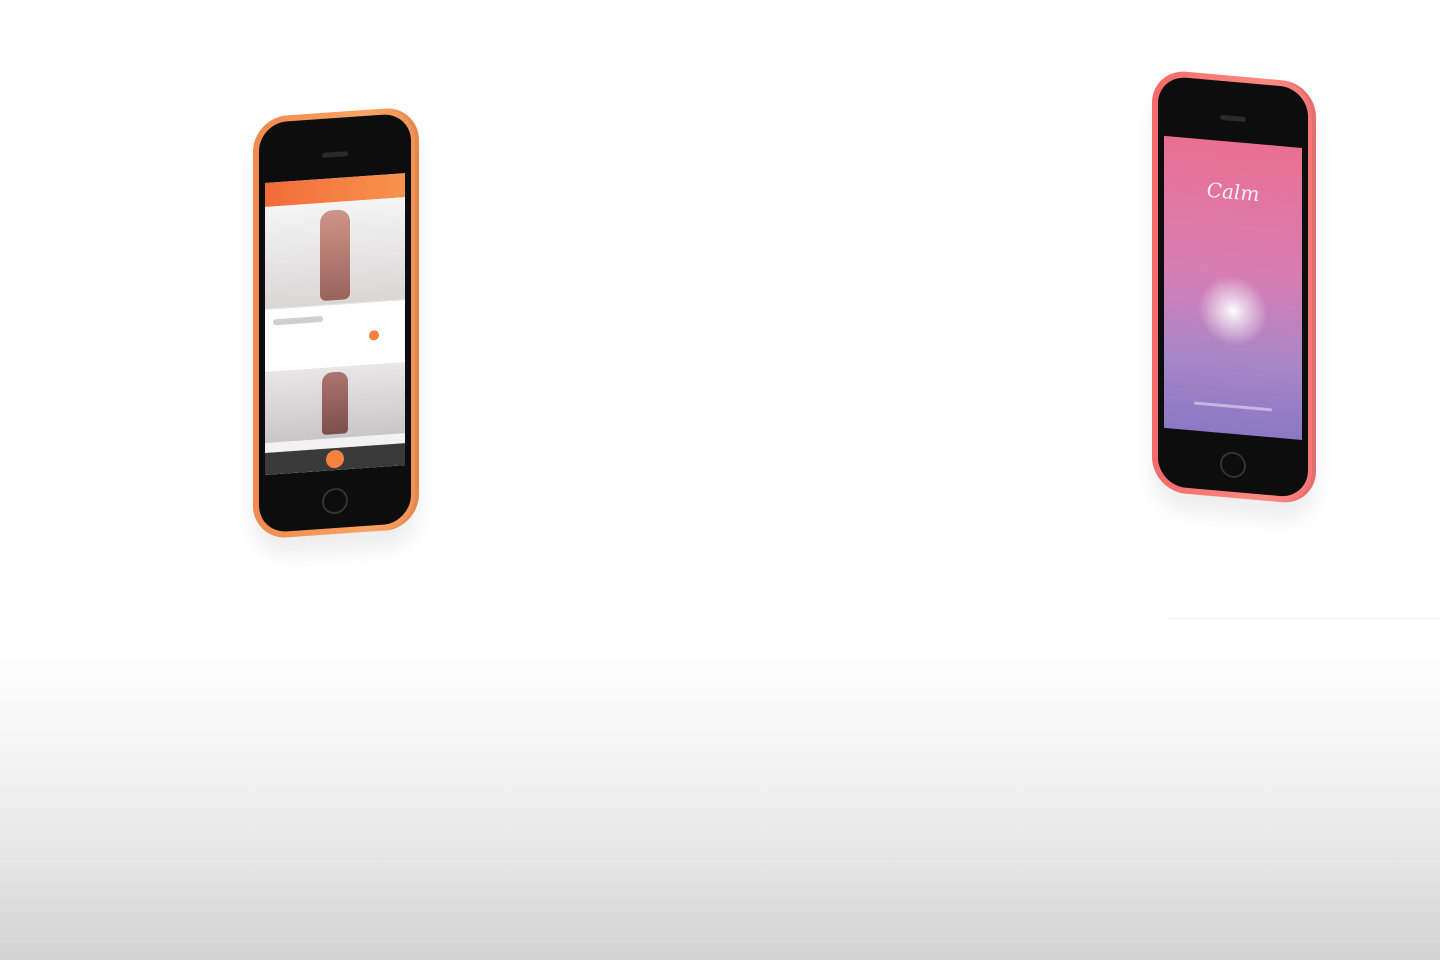 The width and height of the screenshot is (1440, 960). What do you see at coordinates (1305, 618) in the screenshot?
I see `floor-divider` at bounding box center [1305, 618].